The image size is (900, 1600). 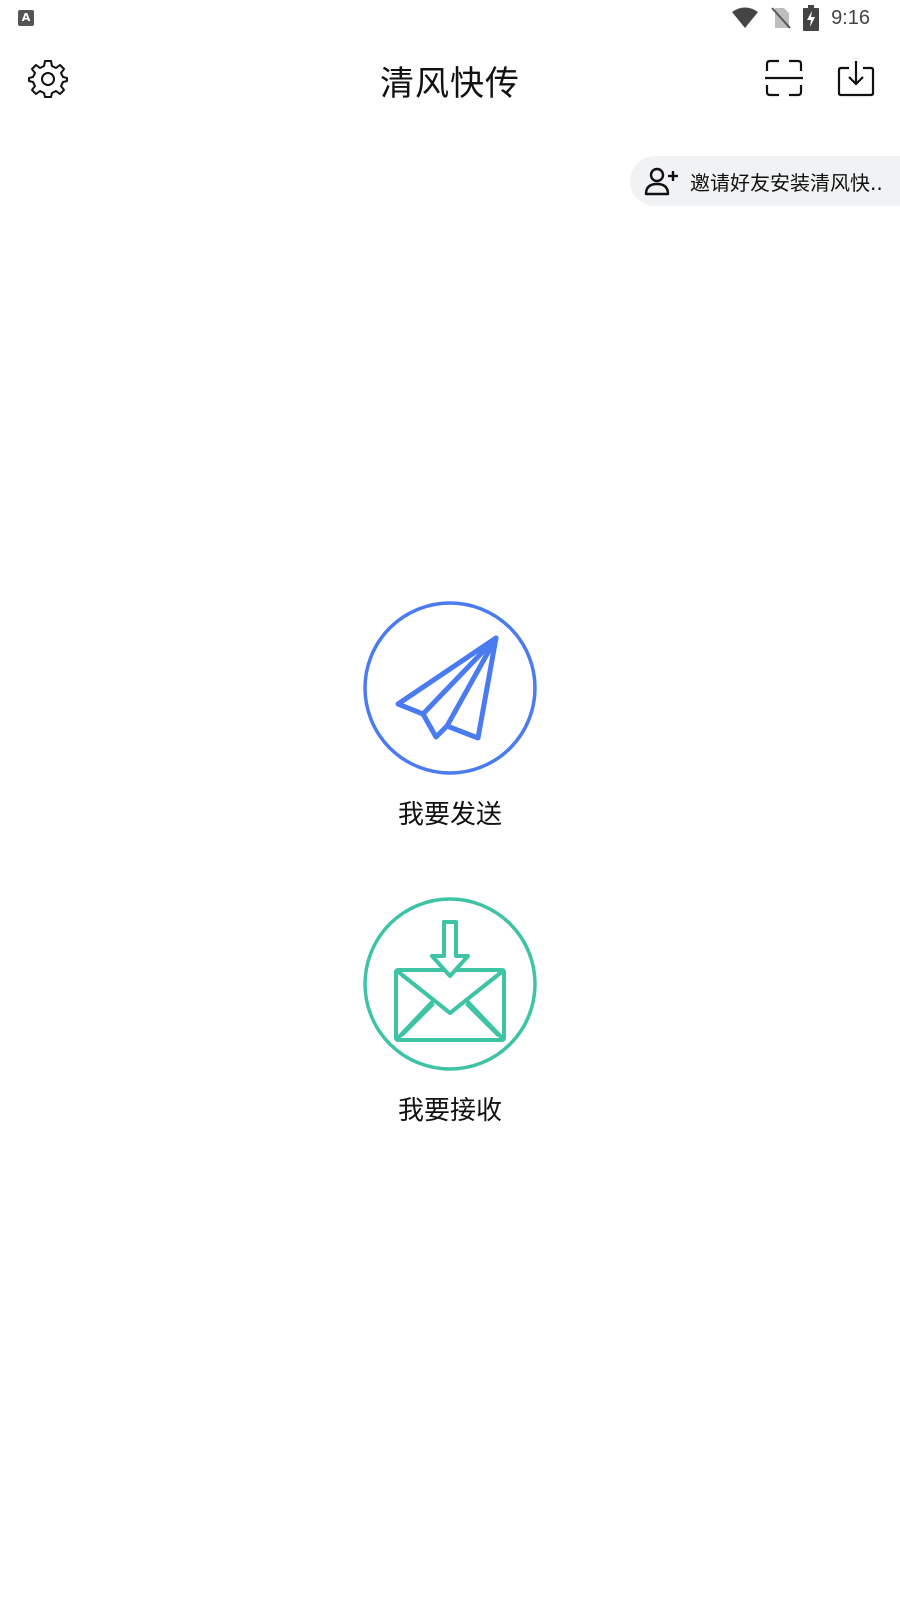 What do you see at coordinates (450, 80) in the screenshot?
I see `app-bar: 清风快传` at bounding box center [450, 80].